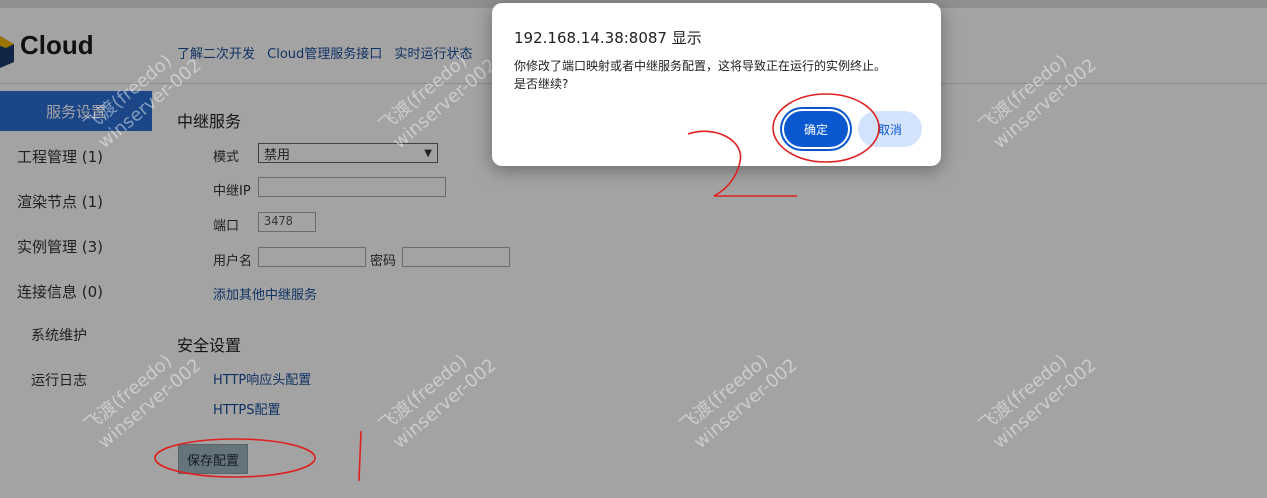 The height and width of the screenshot is (498, 1267). Describe the element at coordinates (719, 75) in the screenshot. I see `dialog-message: 你修改了端口映射或者中继服务配置，这将导致正在运行的实例终止。 是否继续?` at that location.